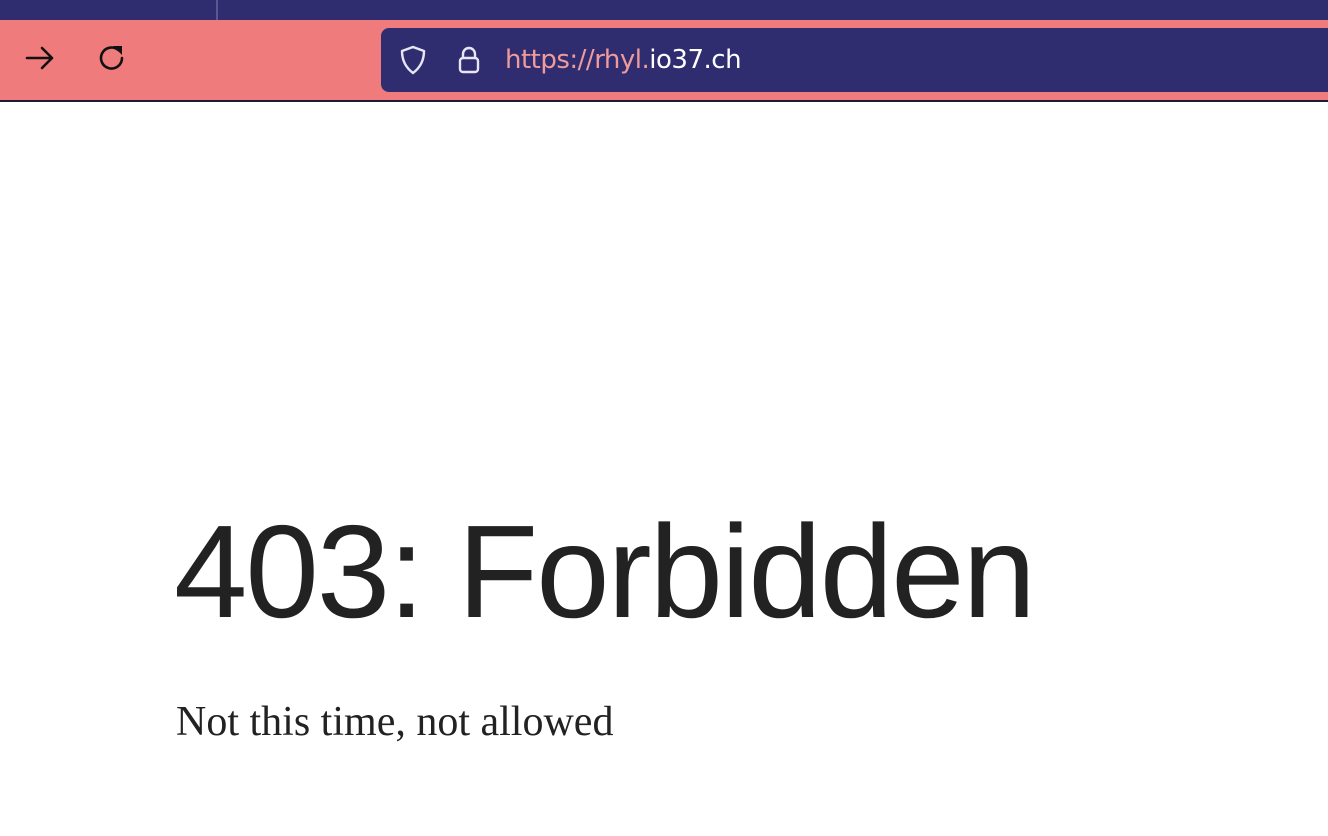  I want to click on tab-divider, so click(217, 10).